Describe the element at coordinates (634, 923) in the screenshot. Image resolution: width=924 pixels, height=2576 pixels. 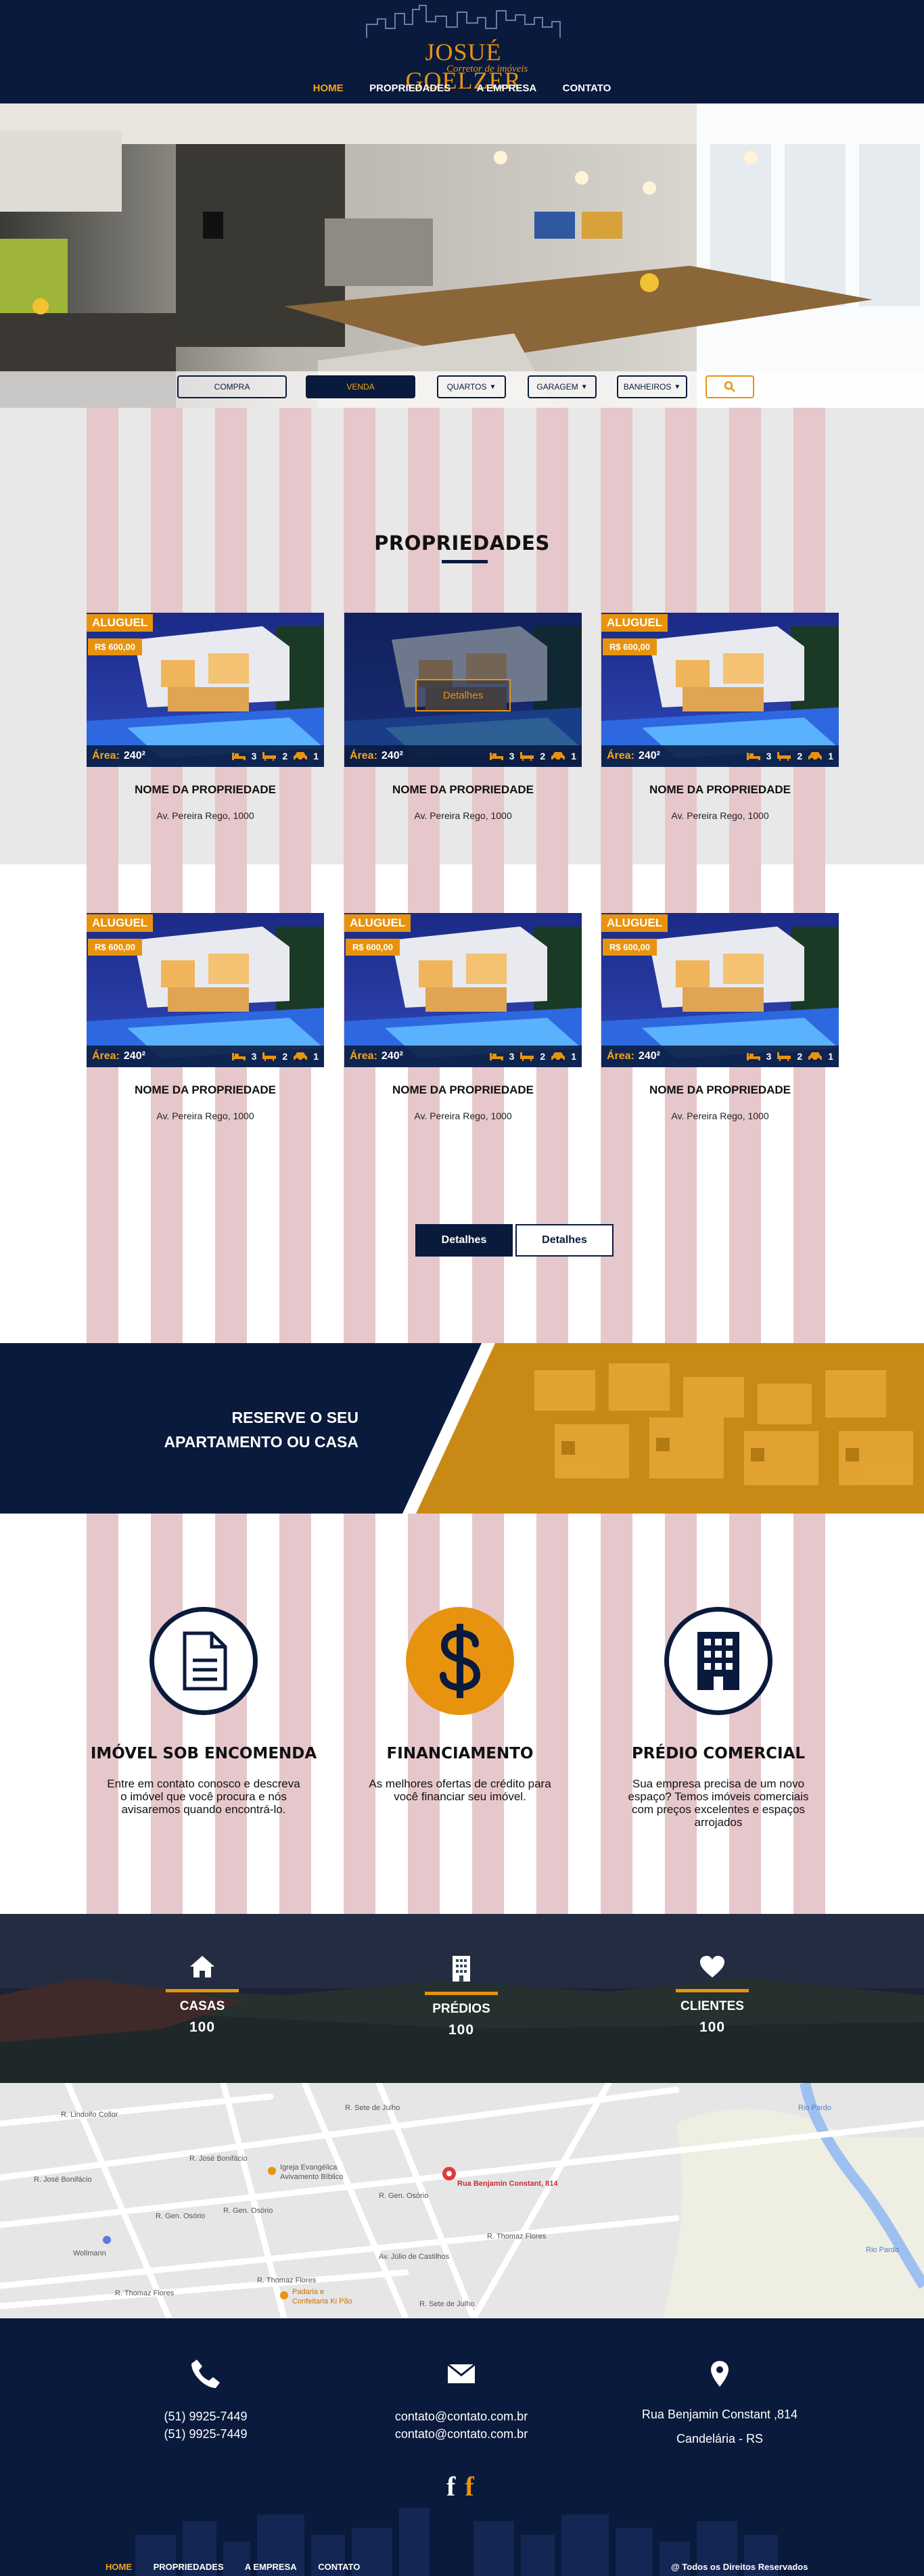
I see `listing-type-badge: ALUGUEL` at that location.